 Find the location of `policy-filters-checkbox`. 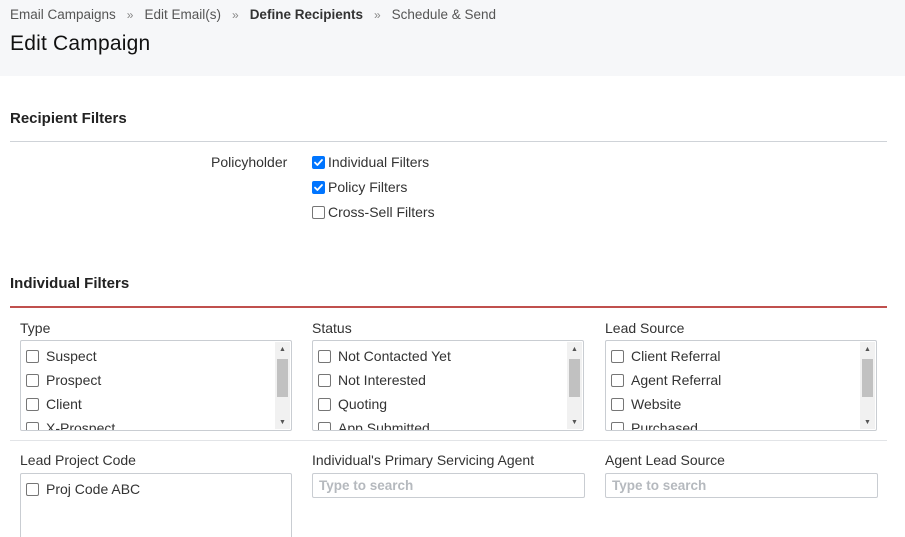

policy-filters-checkbox is located at coordinates (318, 187).